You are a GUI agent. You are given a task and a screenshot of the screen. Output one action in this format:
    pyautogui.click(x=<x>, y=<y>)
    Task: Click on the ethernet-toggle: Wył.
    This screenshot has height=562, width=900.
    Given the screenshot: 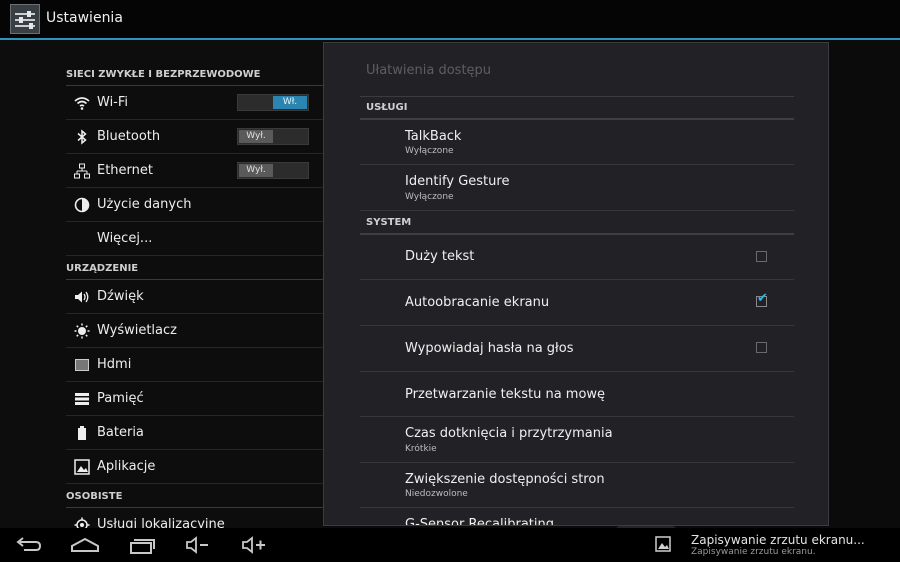 What is the action you would take?
    pyautogui.click(x=273, y=170)
    